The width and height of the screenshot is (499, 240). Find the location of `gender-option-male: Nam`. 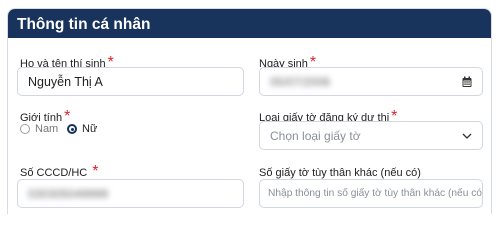

gender-option-male: Nam is located at coordinates (39, 129).